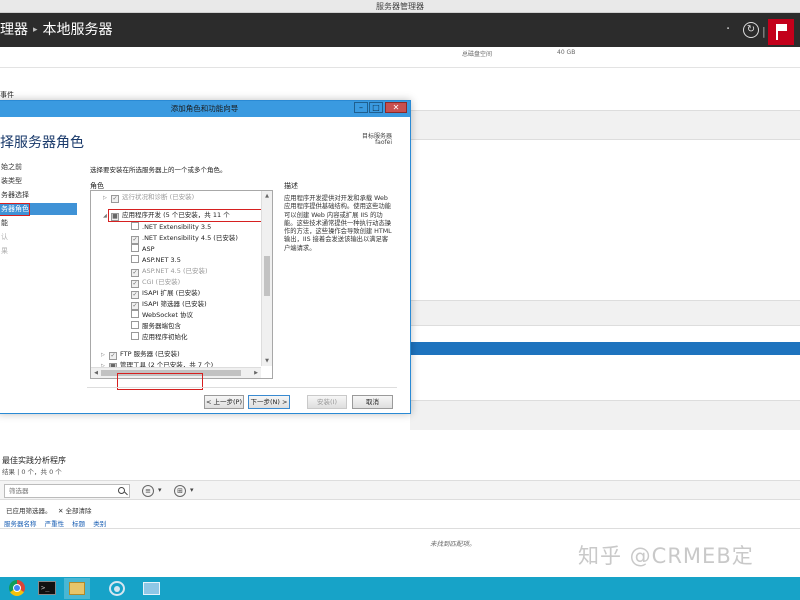 This screenshot has width=800, height=600. Describe the element at coordinates (733, 30) in the screenshot. I see `dash-icon: ·` at that location.